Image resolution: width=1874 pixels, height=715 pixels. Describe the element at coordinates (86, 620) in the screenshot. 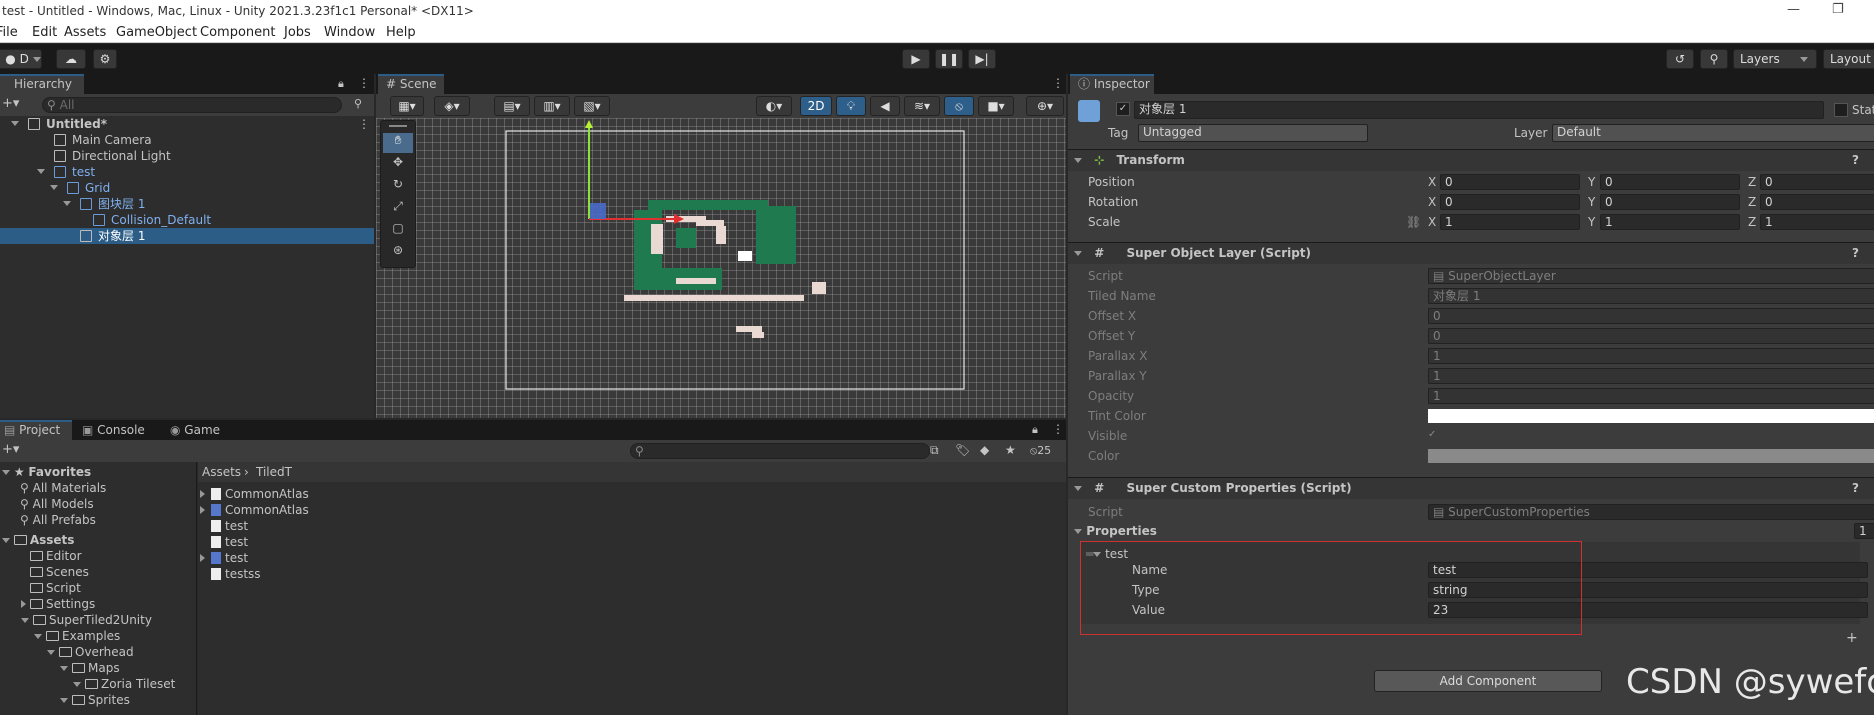

I see `folder-tree-item: SuperTiled2Unity` at that location.